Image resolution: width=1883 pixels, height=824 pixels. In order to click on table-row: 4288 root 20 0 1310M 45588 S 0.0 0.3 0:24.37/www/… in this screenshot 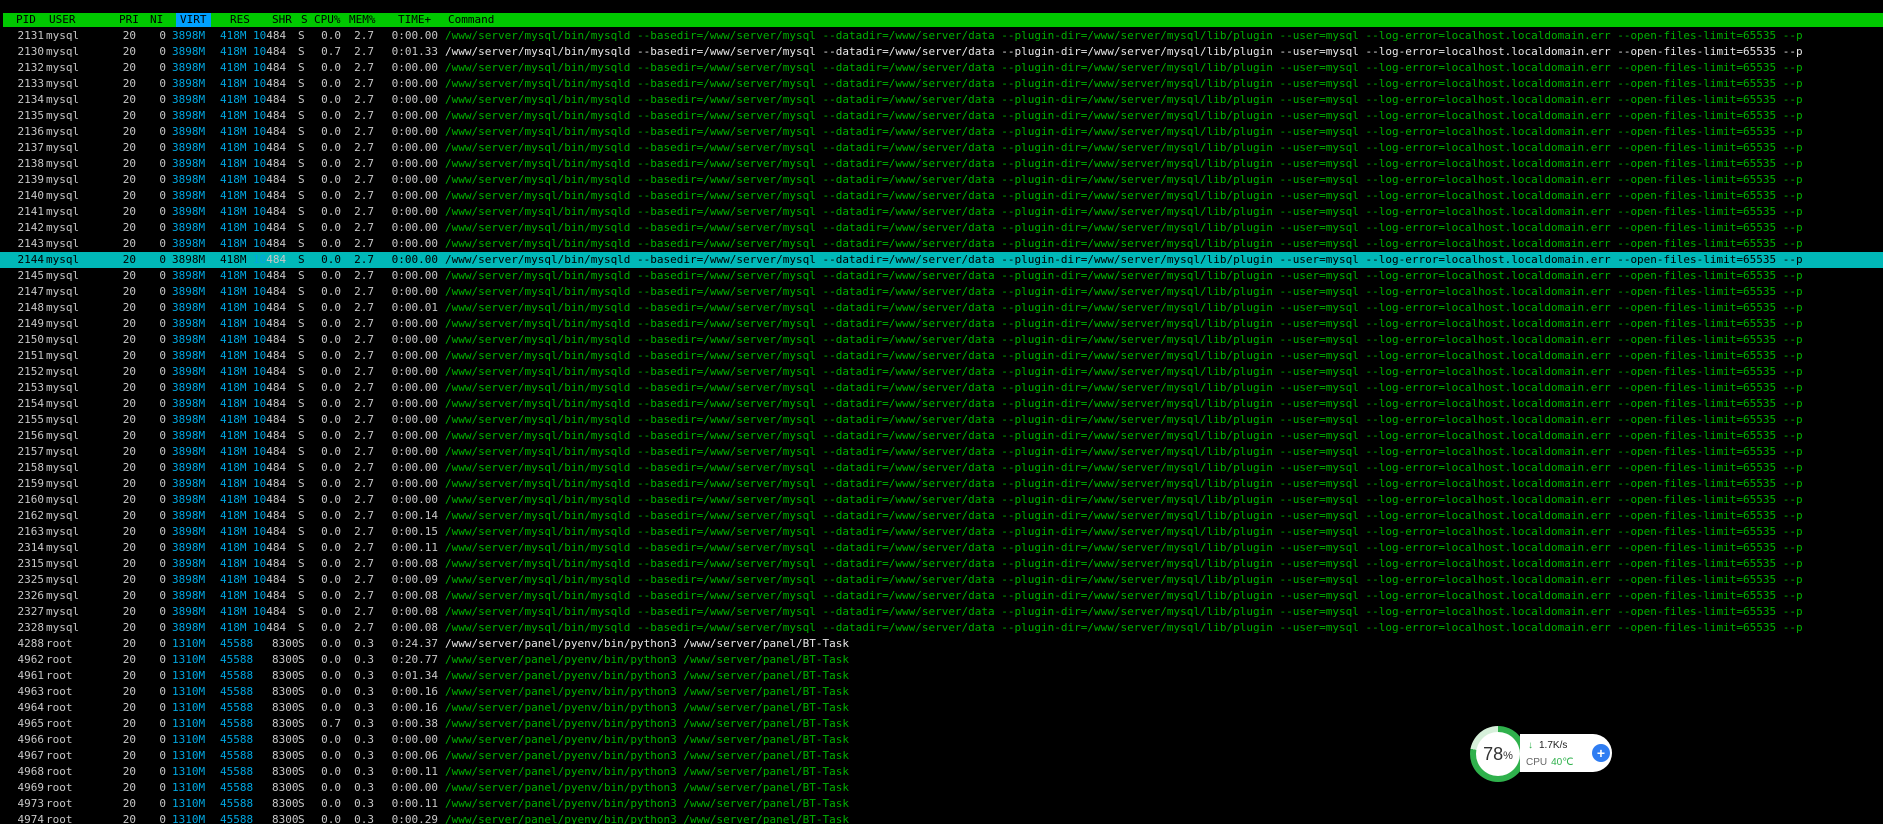, I will do `click(941, 644)`.